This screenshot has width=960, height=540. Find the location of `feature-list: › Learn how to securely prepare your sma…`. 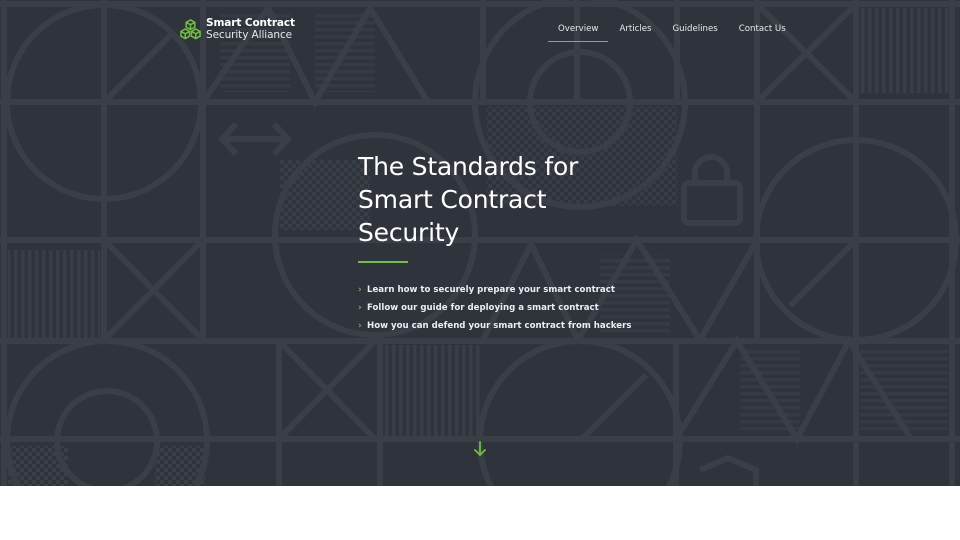

feature-list: › Learn how to securely prepare your sma… is located at coordinates (518, 308).